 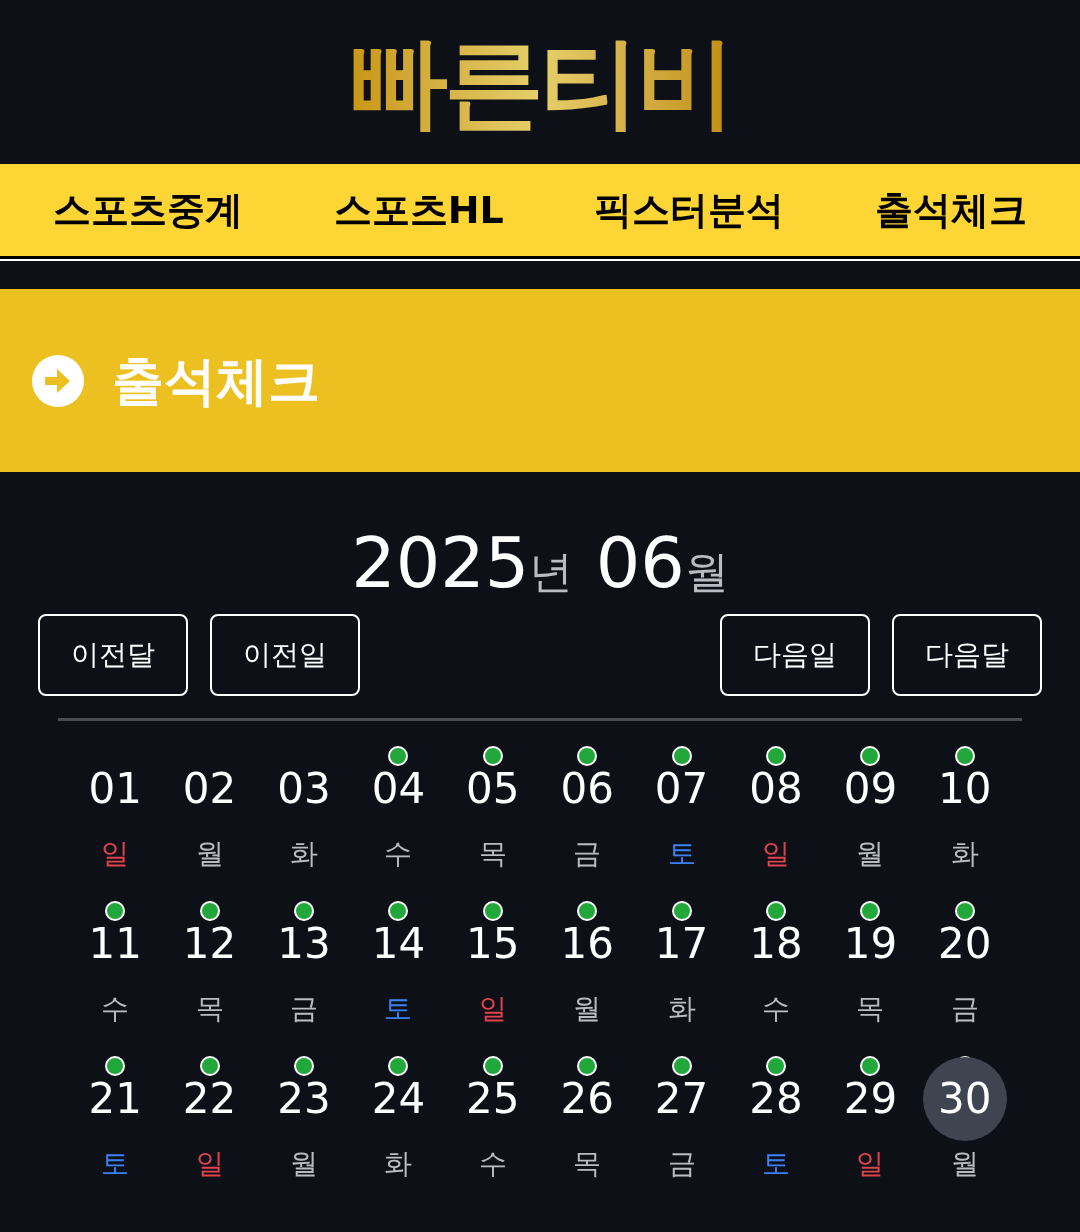 What do you see at coordinates (681, 789) in the screenshot?
I see `day-number: 07` at bounding box center [681, 789].